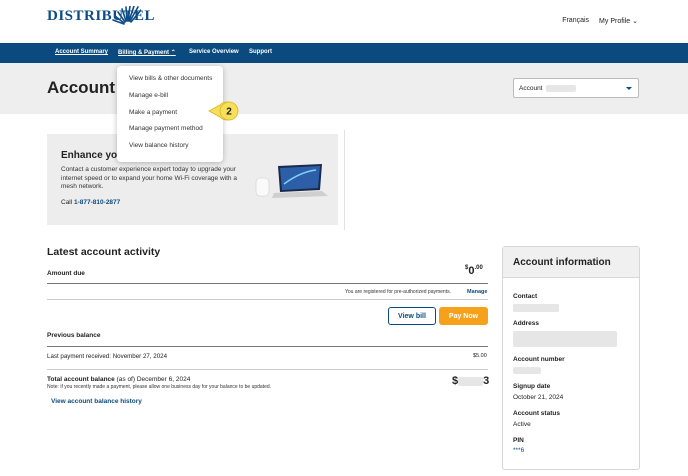 The image size is (688, 476). Describe the element at coordinates (81, 52) in the screenshot. I see `nav-account-summary: Account Summary` at that location.